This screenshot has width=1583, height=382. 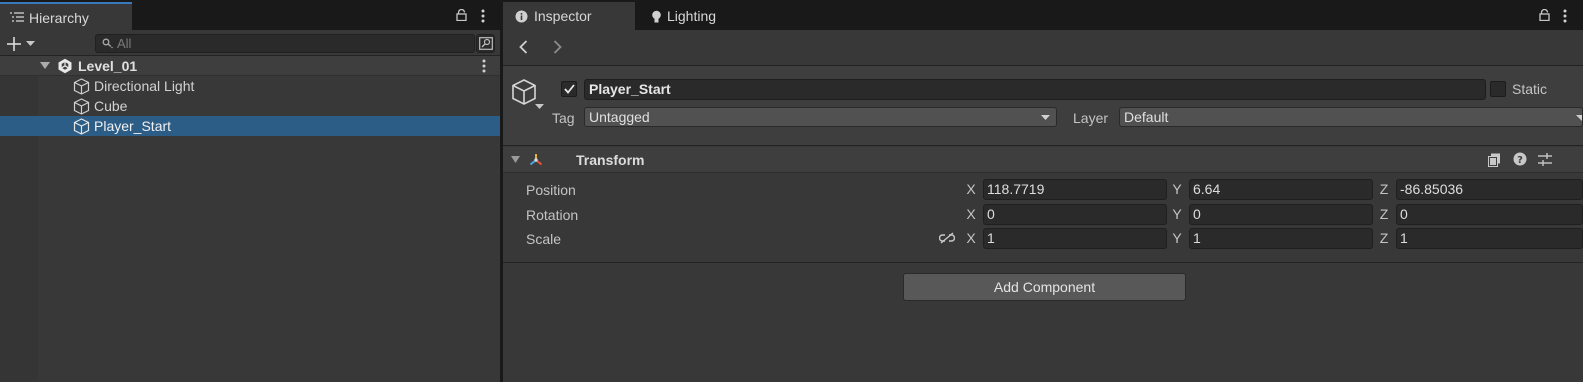 I want to click on plus-icon, so click(x=14, y=44).